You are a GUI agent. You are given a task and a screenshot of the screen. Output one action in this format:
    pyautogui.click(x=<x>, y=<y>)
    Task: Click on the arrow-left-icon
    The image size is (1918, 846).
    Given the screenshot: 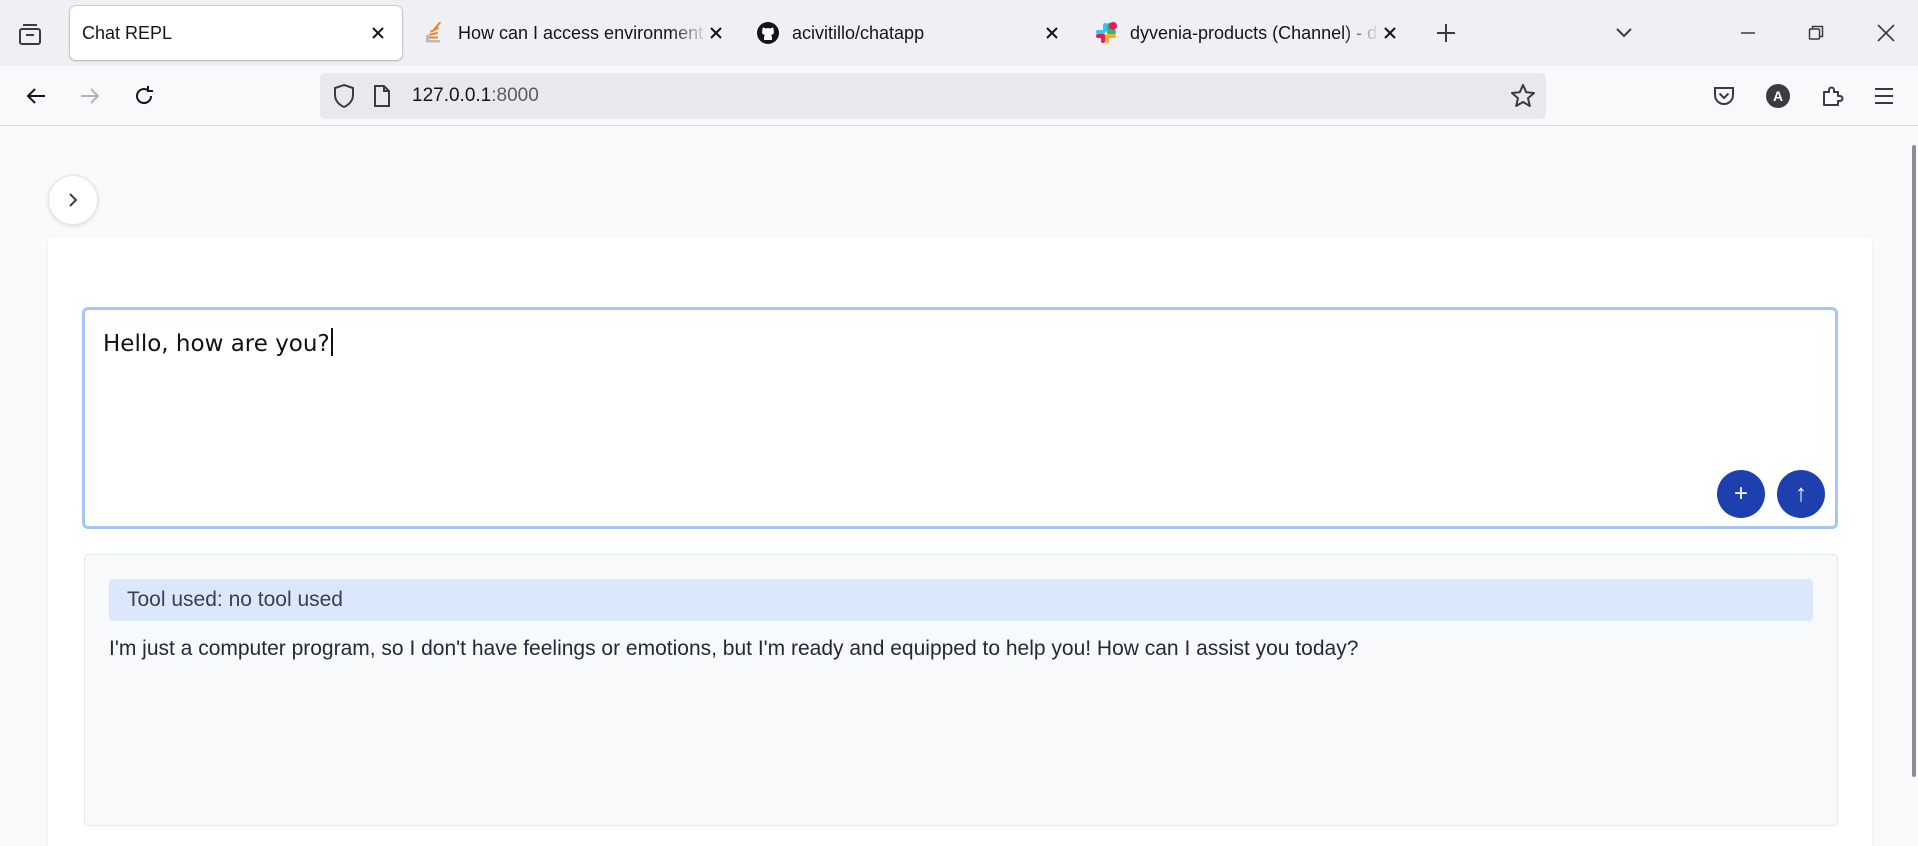 What is the action you would take?
    pyautogui.click(x=35, y=96)
    